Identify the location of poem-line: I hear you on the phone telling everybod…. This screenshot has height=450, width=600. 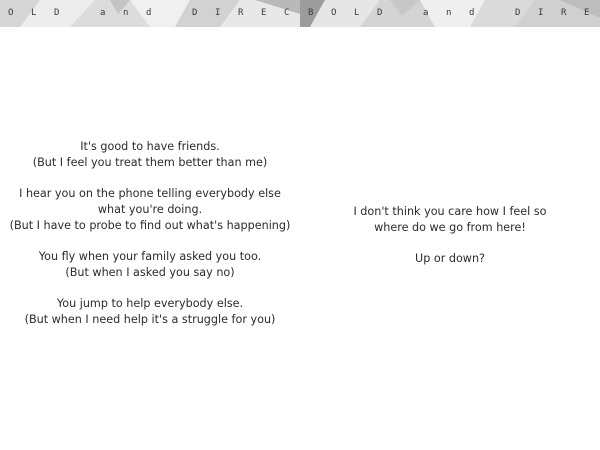
(150, 193).